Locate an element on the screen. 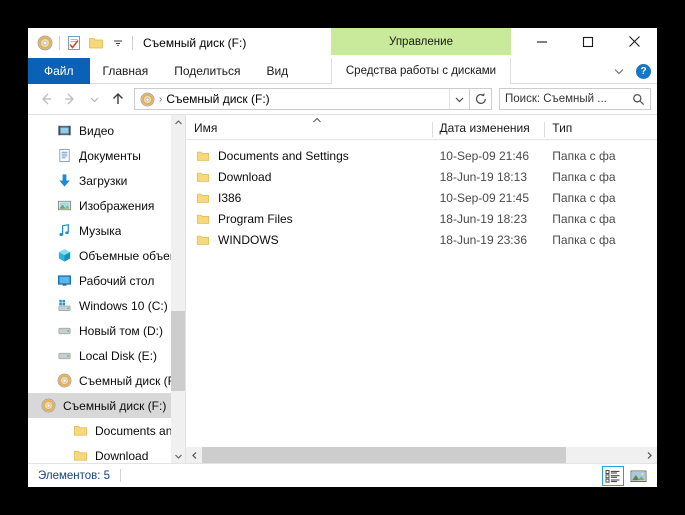  table-row: Download 18-Jun-19 18:13 Папка с фа is located at coordinates (421, 176).